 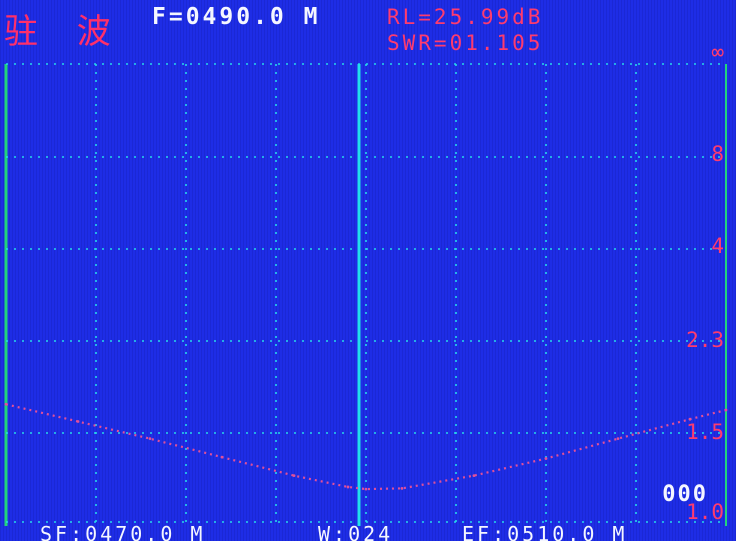 What do you see at coordinates (465, 17) in the screenshot?
I see `return-loss-readout: RL=25.99dB` at bounding box center [465, 17].